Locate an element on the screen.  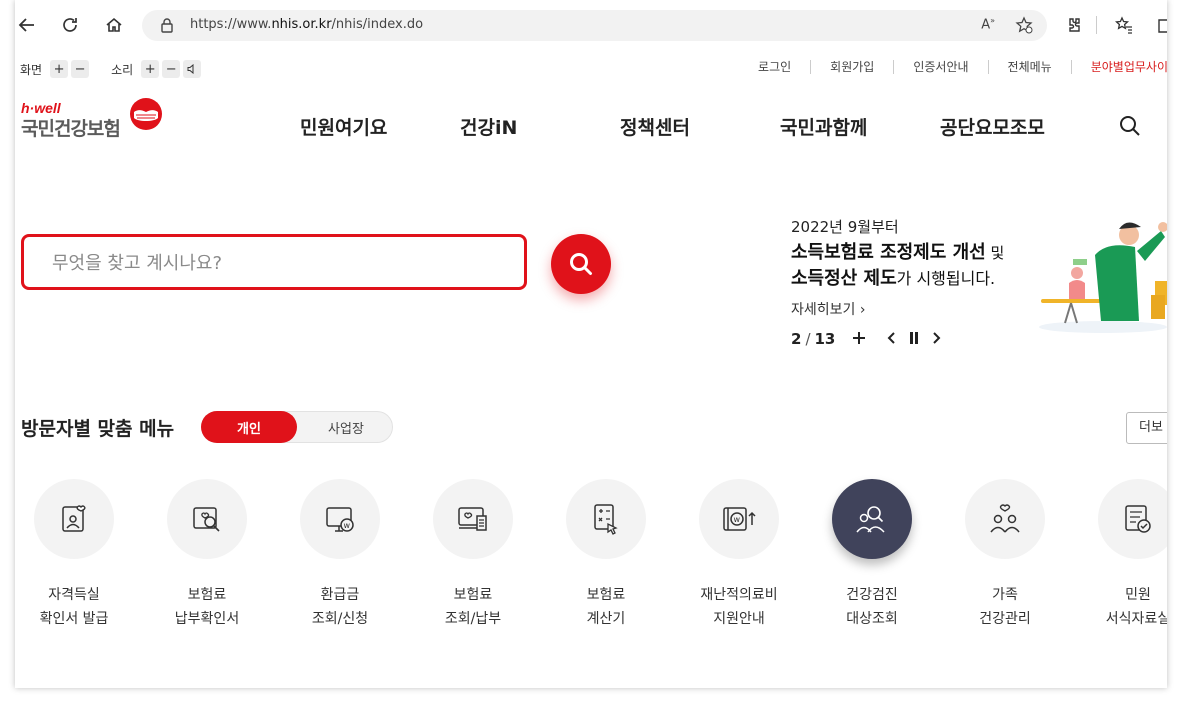
pager-total: 13 is located at coordinates (825, 339).